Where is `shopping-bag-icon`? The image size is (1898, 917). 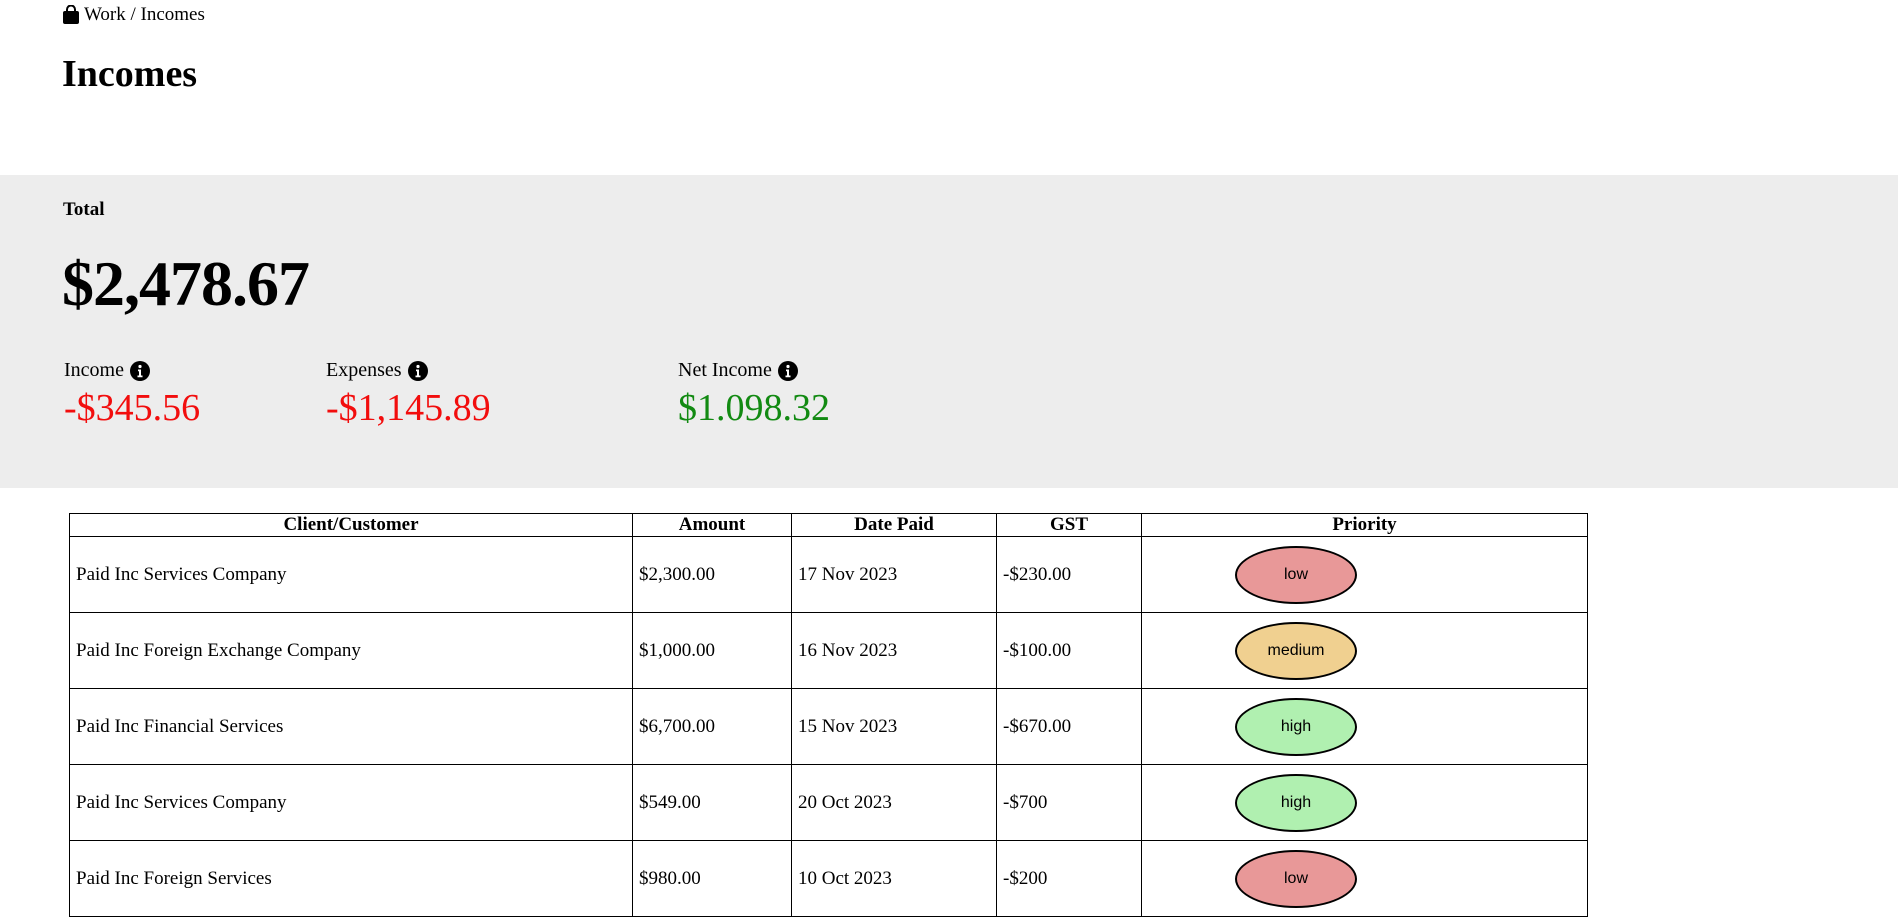
shopping-bag-icon is located at coordinates (71, 14).